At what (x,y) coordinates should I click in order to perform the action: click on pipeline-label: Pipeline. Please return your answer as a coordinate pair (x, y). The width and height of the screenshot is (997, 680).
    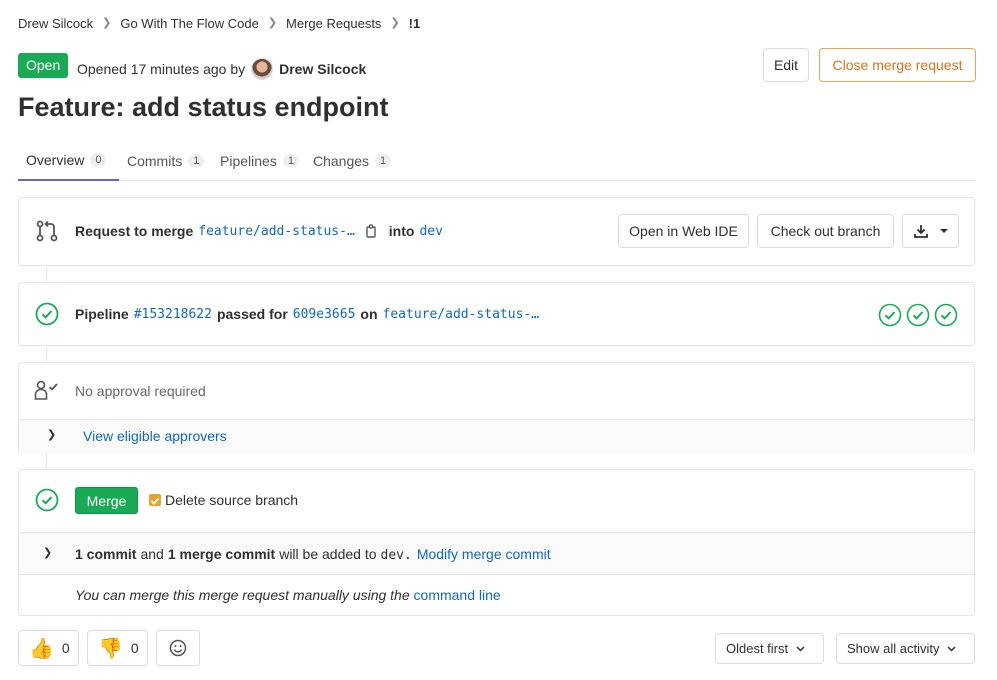
    Looking at the image, I should click on (102, 314).